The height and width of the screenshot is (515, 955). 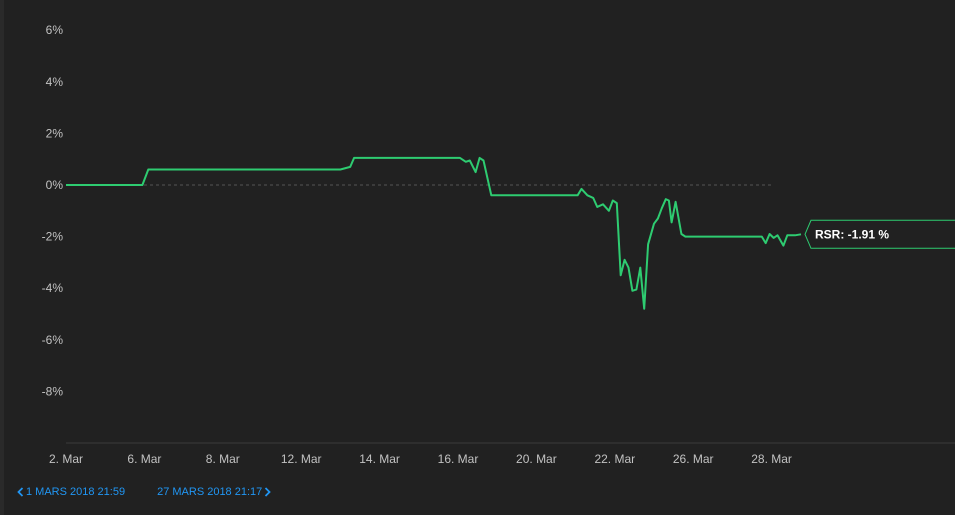 What do you see at coordinates (536, 459) in the screenshot?
I see `x-tick-label: 20. Mar` at bounding box center [536, 459].